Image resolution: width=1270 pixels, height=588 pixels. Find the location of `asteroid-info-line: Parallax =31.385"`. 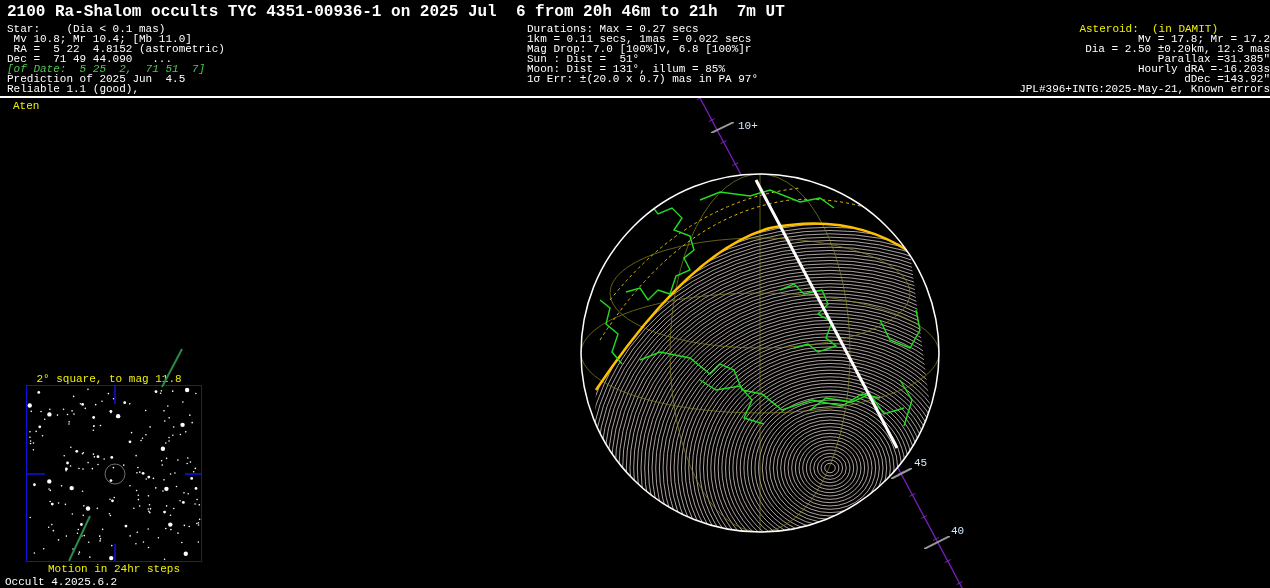

asteroid-info-line: Parallax =31.385" is located at coordinates (1213, 59).